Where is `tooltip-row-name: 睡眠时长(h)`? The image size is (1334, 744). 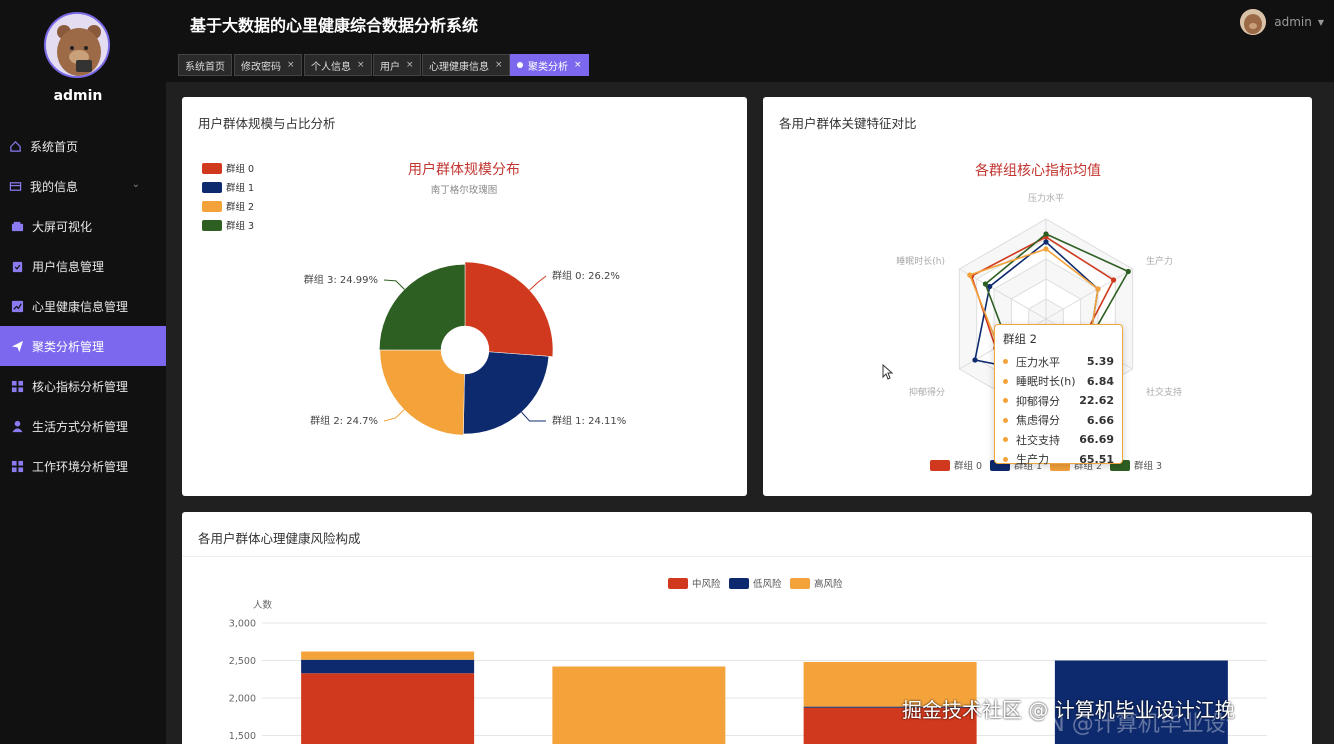
tooltip-row-name: 睡眠时长(h) is located at coordinates (1046, 382).